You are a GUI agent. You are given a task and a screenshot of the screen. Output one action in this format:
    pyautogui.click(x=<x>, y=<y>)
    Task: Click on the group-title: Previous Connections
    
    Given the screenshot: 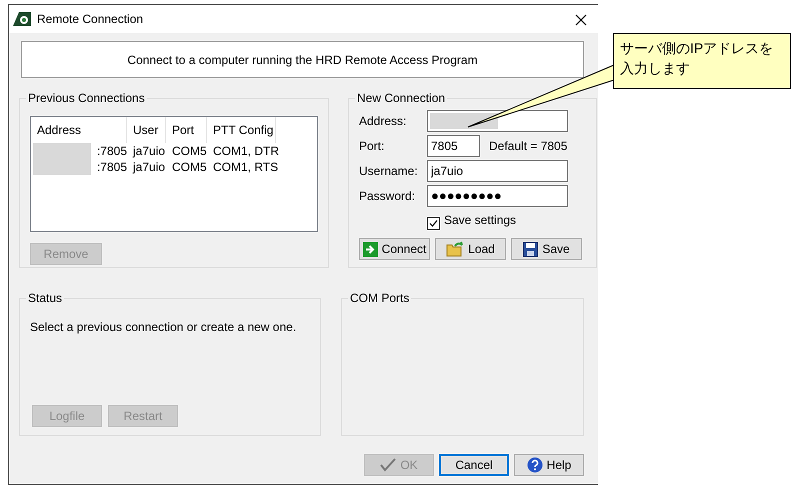 What is the action you would take?
    pyautogui.click(x=86, y=98)
    